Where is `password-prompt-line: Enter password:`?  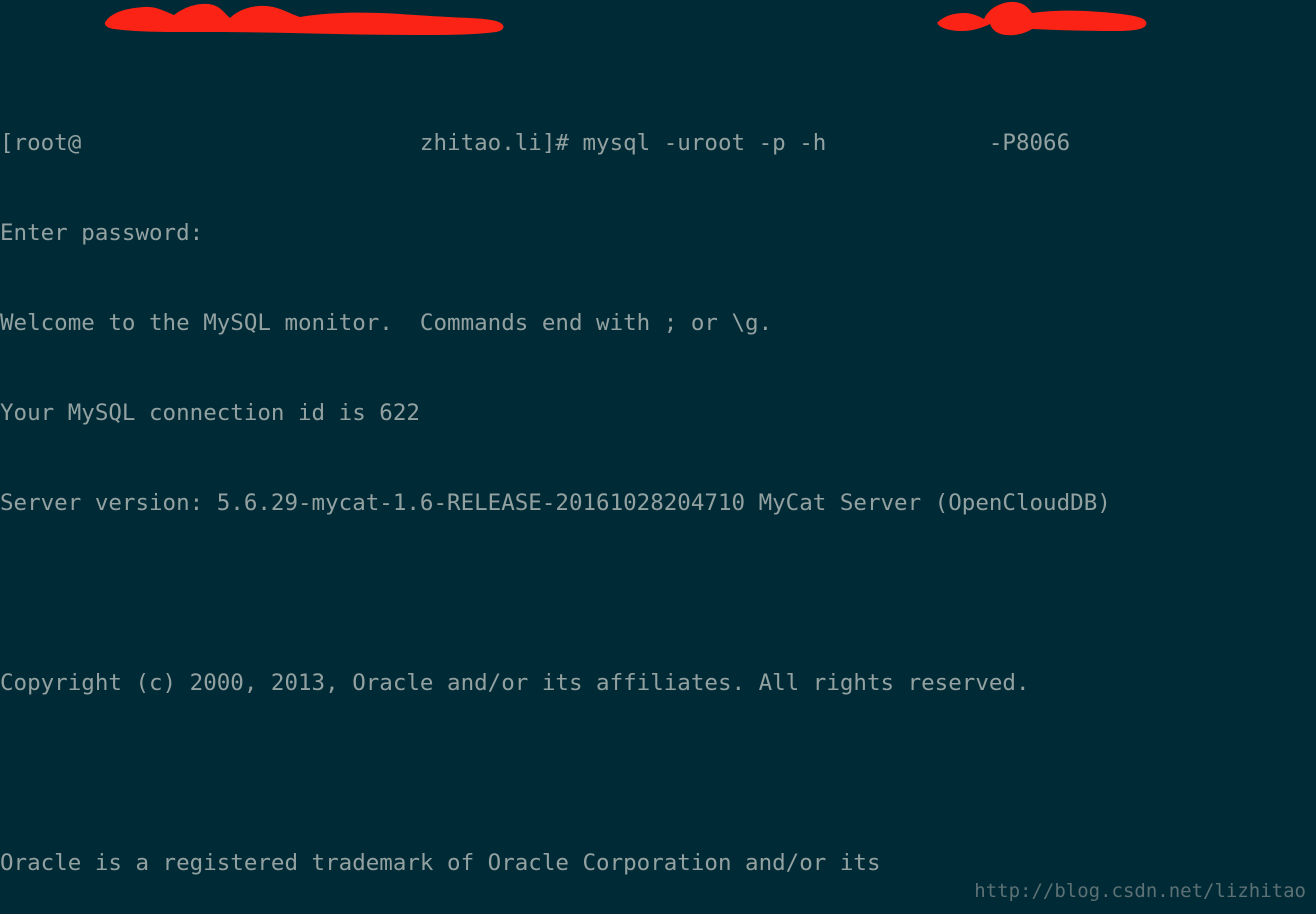
password-prompt-line: Enter password: is located at coordinates (102, 233).